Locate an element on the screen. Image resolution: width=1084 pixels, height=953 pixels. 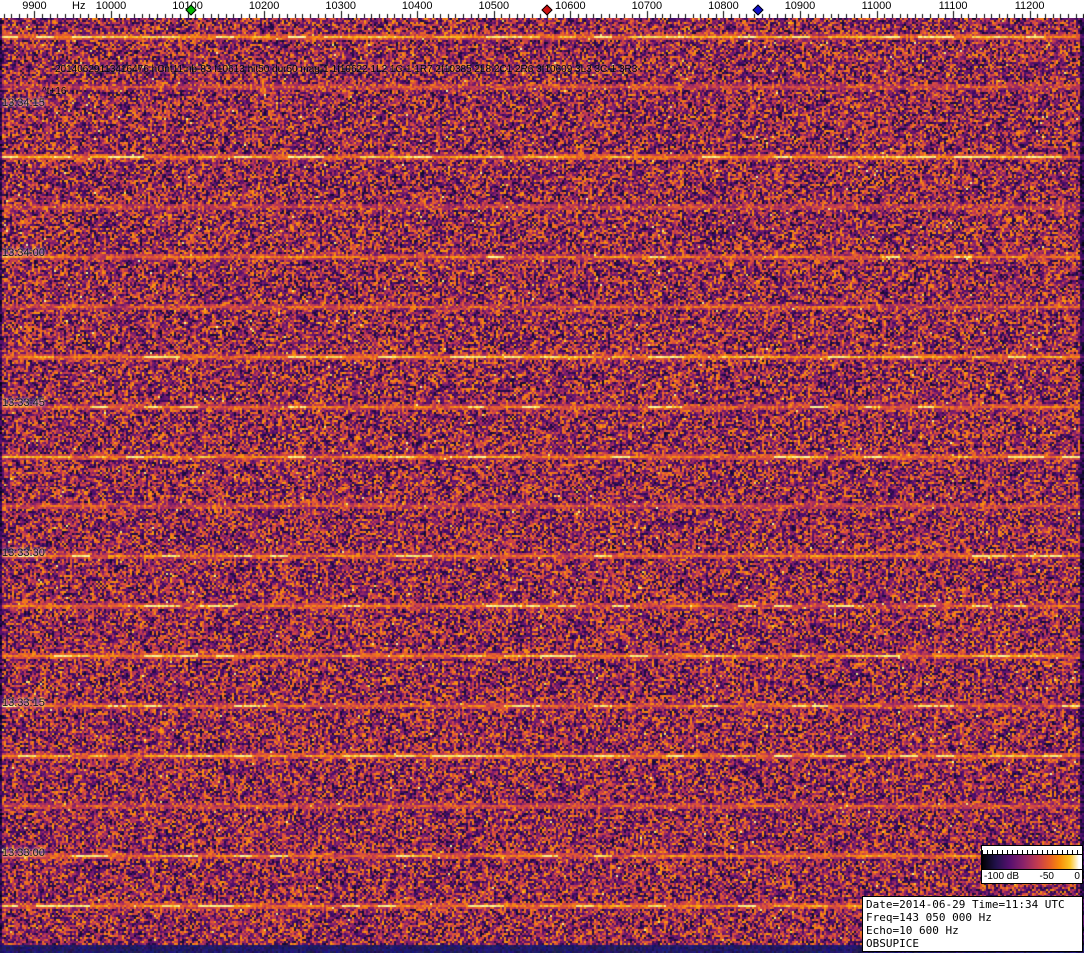
db-color-scale: -100 dB -50 0 is located at coordinates (1032, 864).